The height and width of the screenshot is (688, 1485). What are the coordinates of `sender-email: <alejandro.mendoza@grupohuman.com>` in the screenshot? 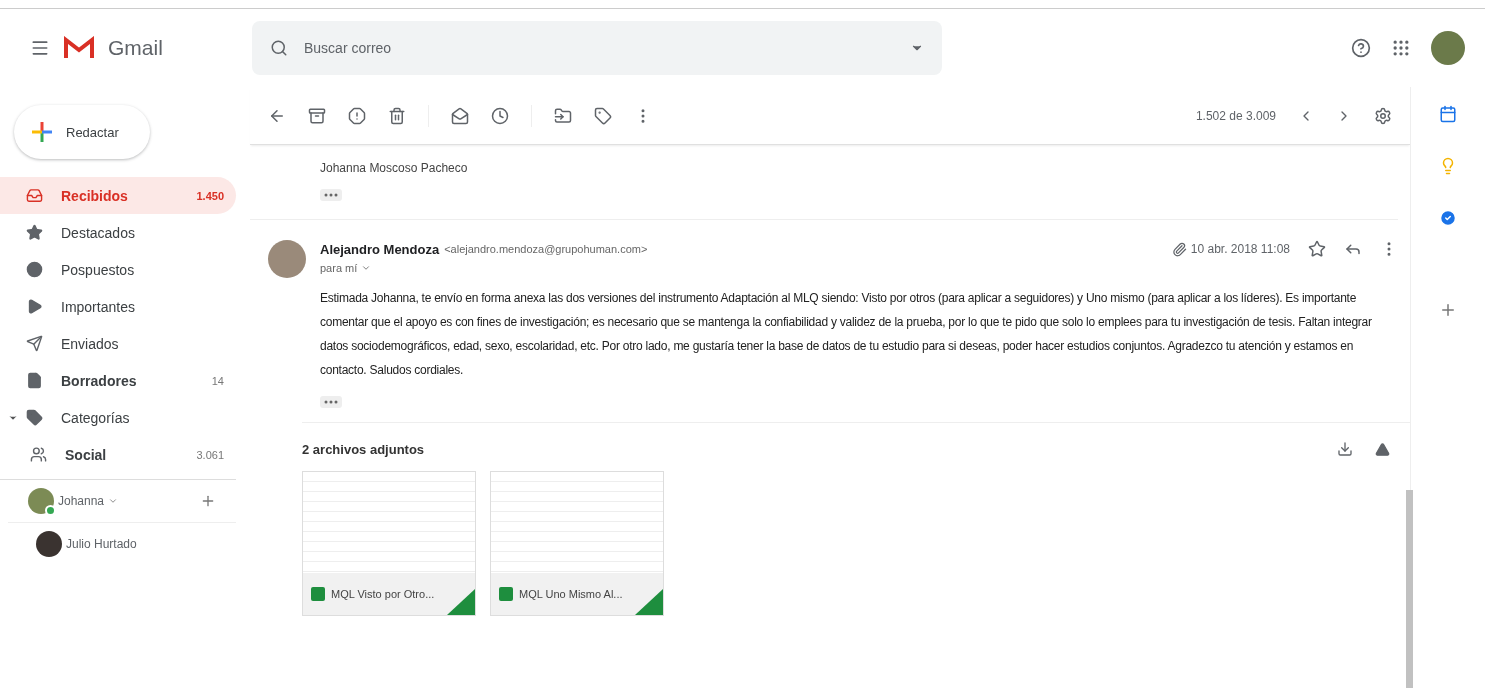 It's located at (546, 249).